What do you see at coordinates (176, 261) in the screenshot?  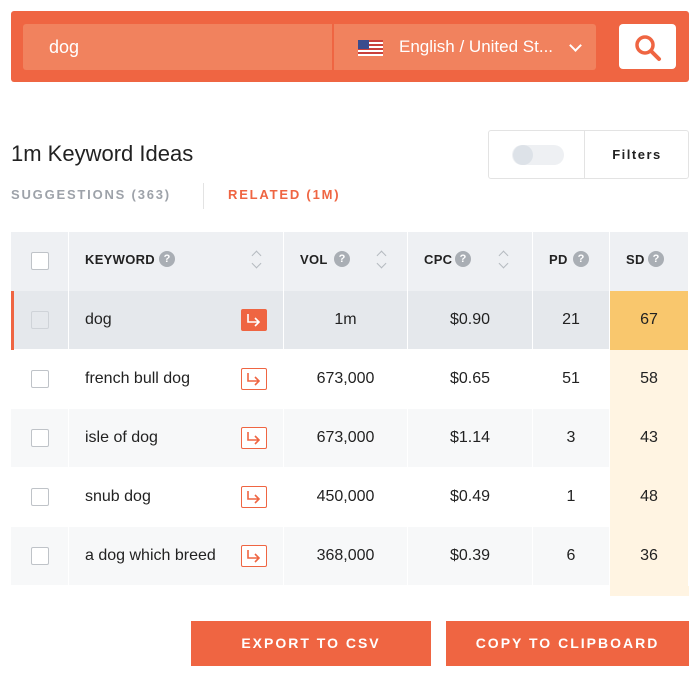 I see `header-keyword: KEYWORD ?` at bounding box center [176, 261].